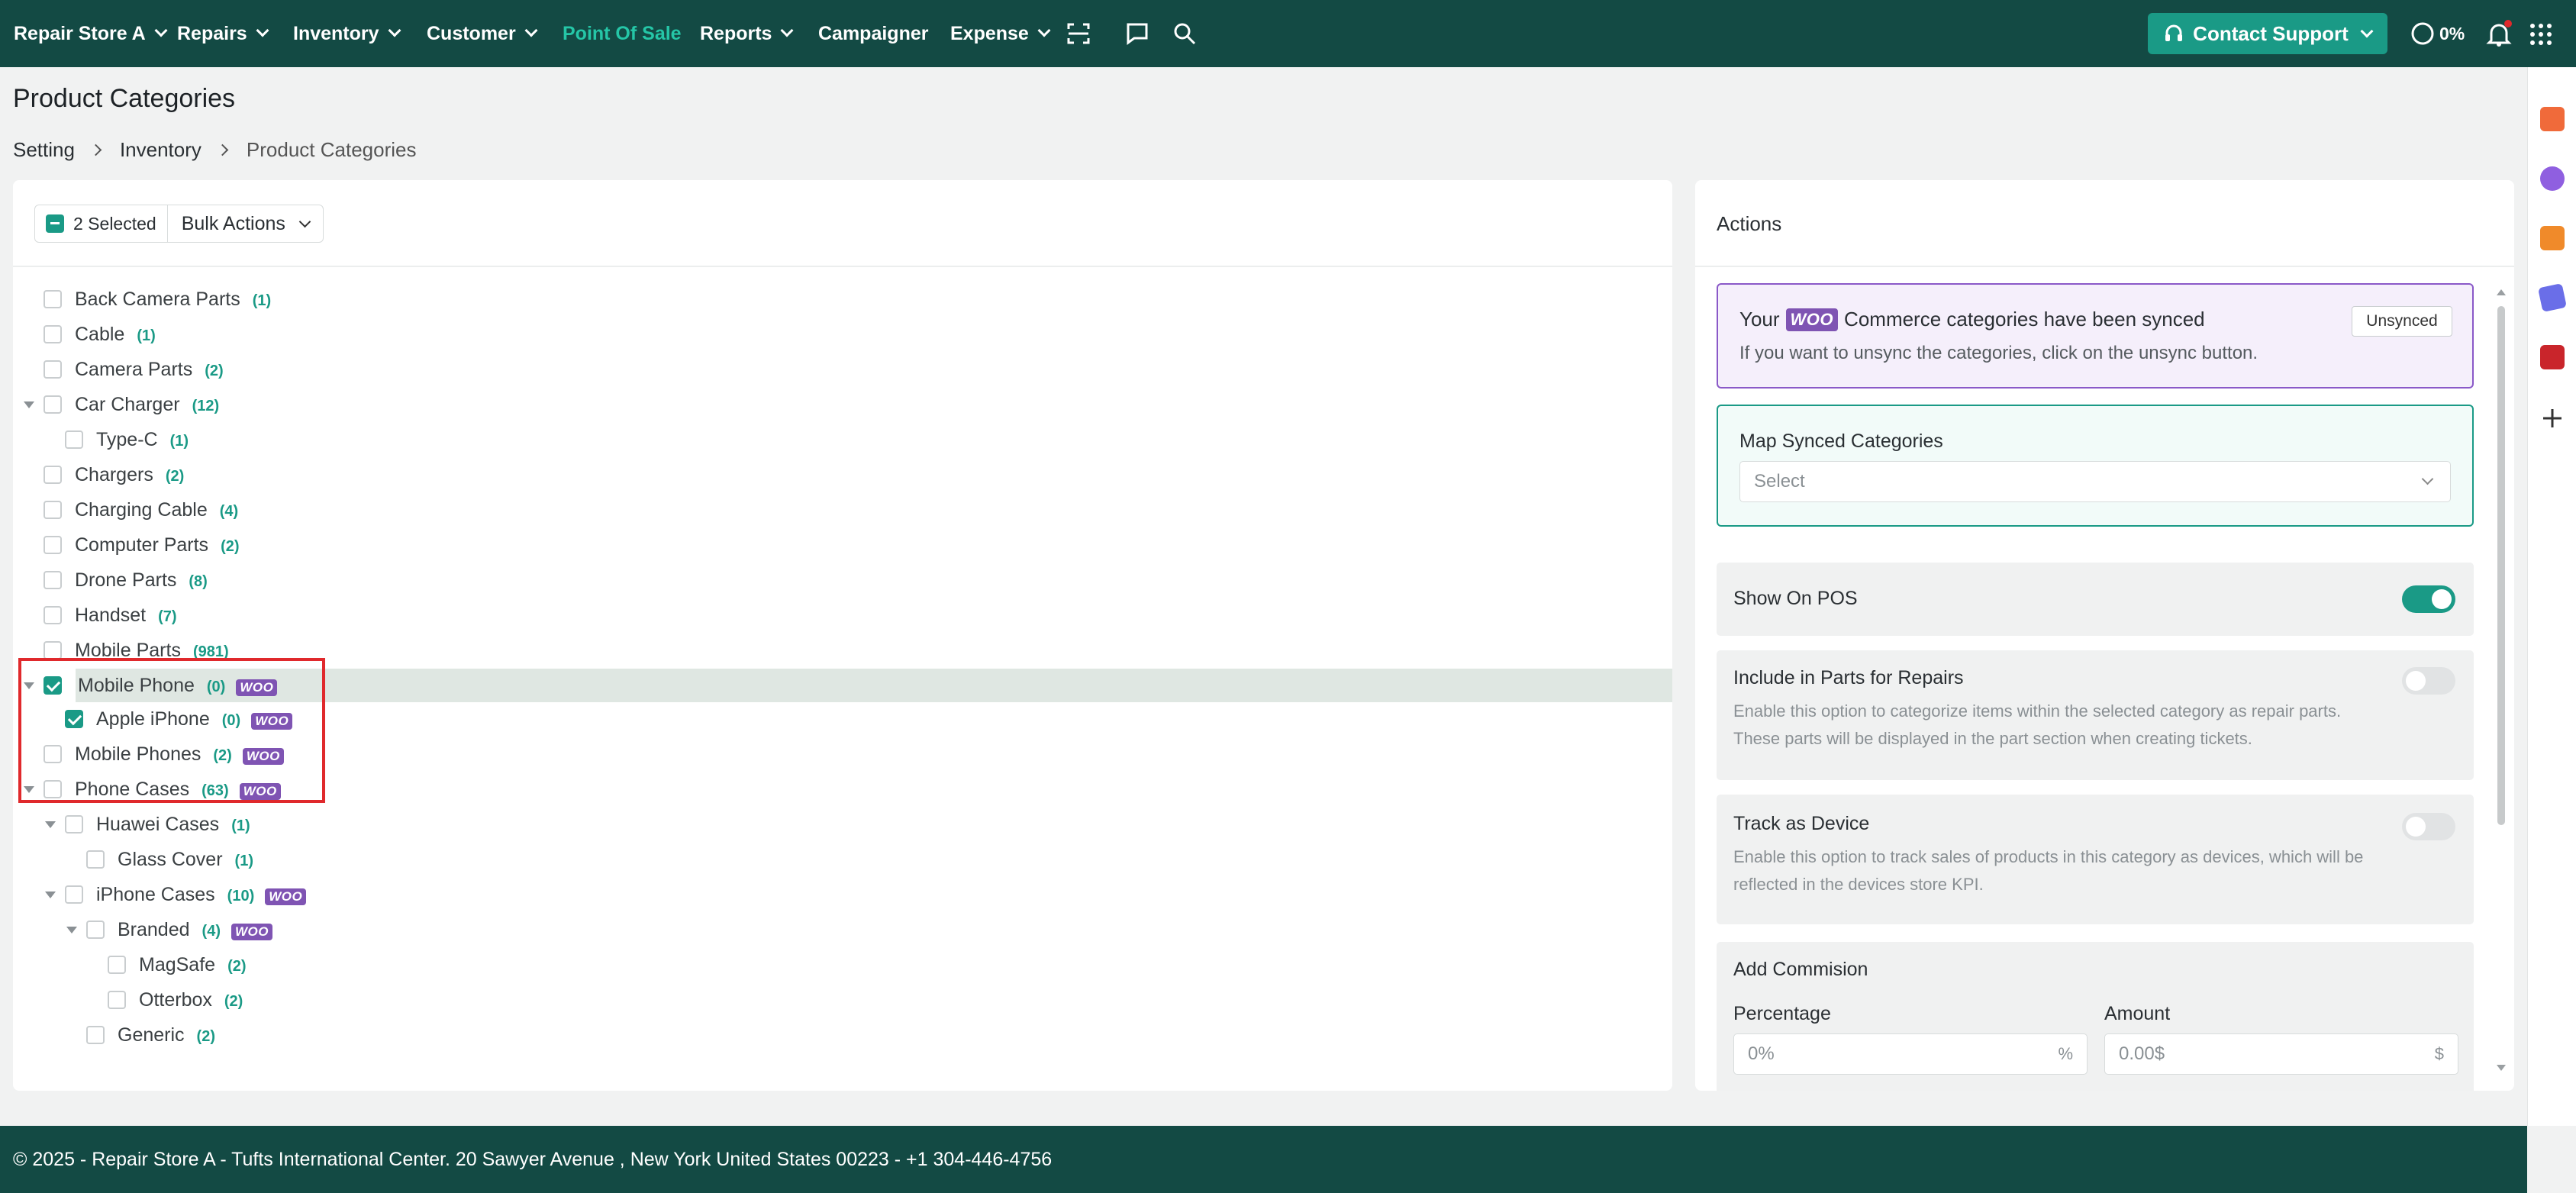  What do you see at coordinates (246, 223) in the screenshot?
I see `bulk-actions-dropdown: Bulk Actions` at bounding box center [246, 223].